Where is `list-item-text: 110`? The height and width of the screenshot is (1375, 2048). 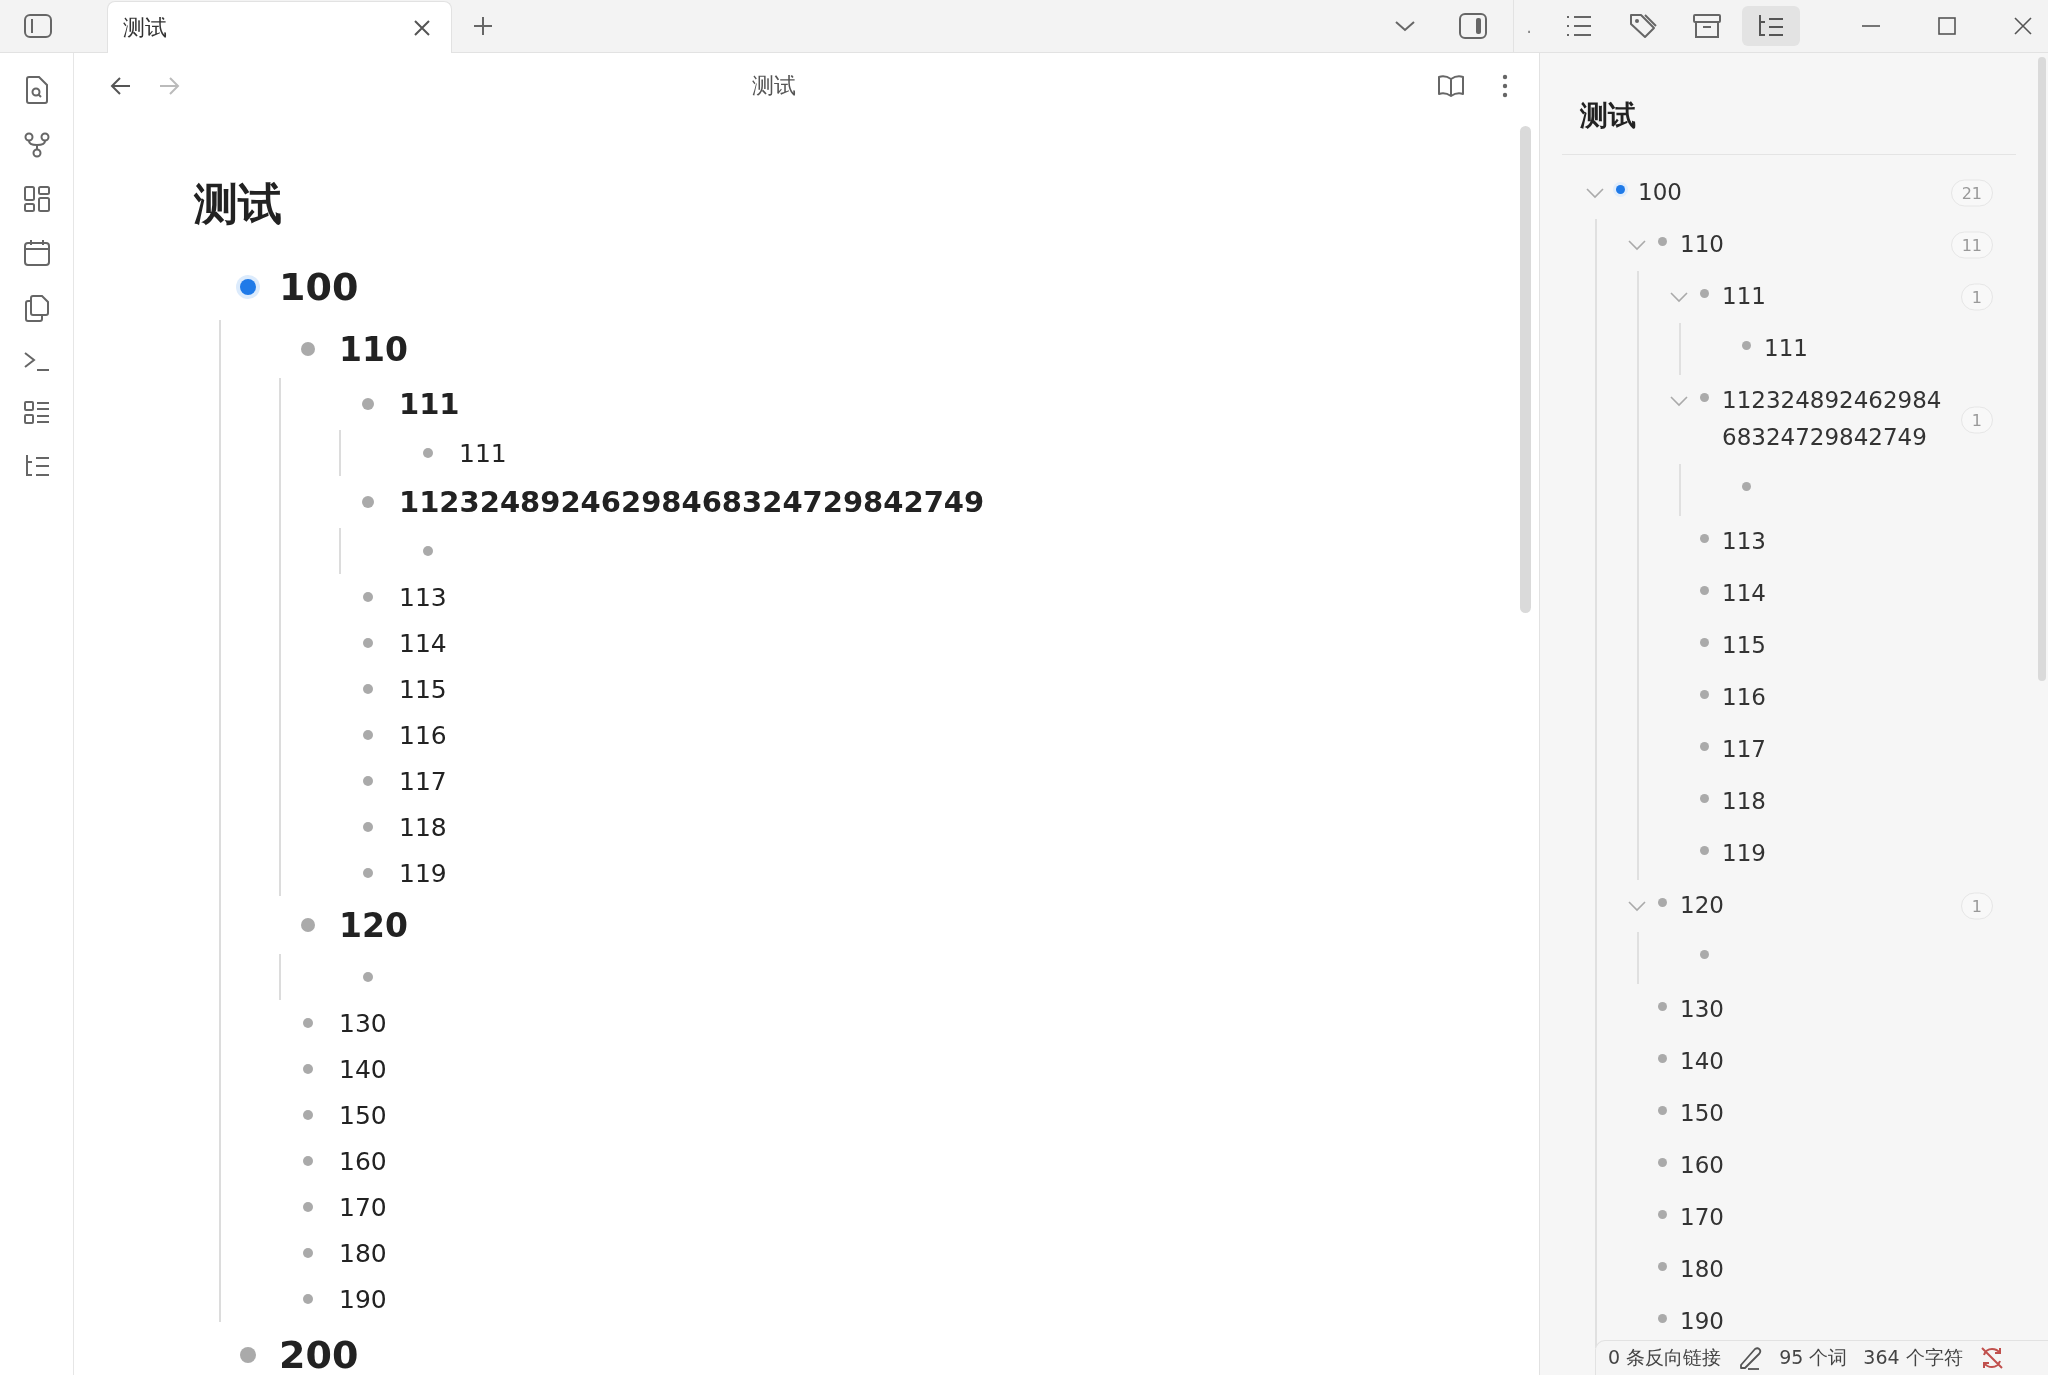
list-item-text: 110 is located at coordinates (373, 349).